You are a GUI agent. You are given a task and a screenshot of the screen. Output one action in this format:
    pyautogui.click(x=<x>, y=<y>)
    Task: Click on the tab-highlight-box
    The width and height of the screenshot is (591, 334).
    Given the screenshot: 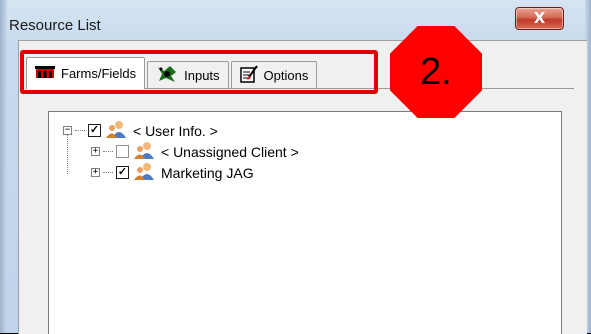 What is the action you would take?
    pyautogui.click(x=199, y=72)
    